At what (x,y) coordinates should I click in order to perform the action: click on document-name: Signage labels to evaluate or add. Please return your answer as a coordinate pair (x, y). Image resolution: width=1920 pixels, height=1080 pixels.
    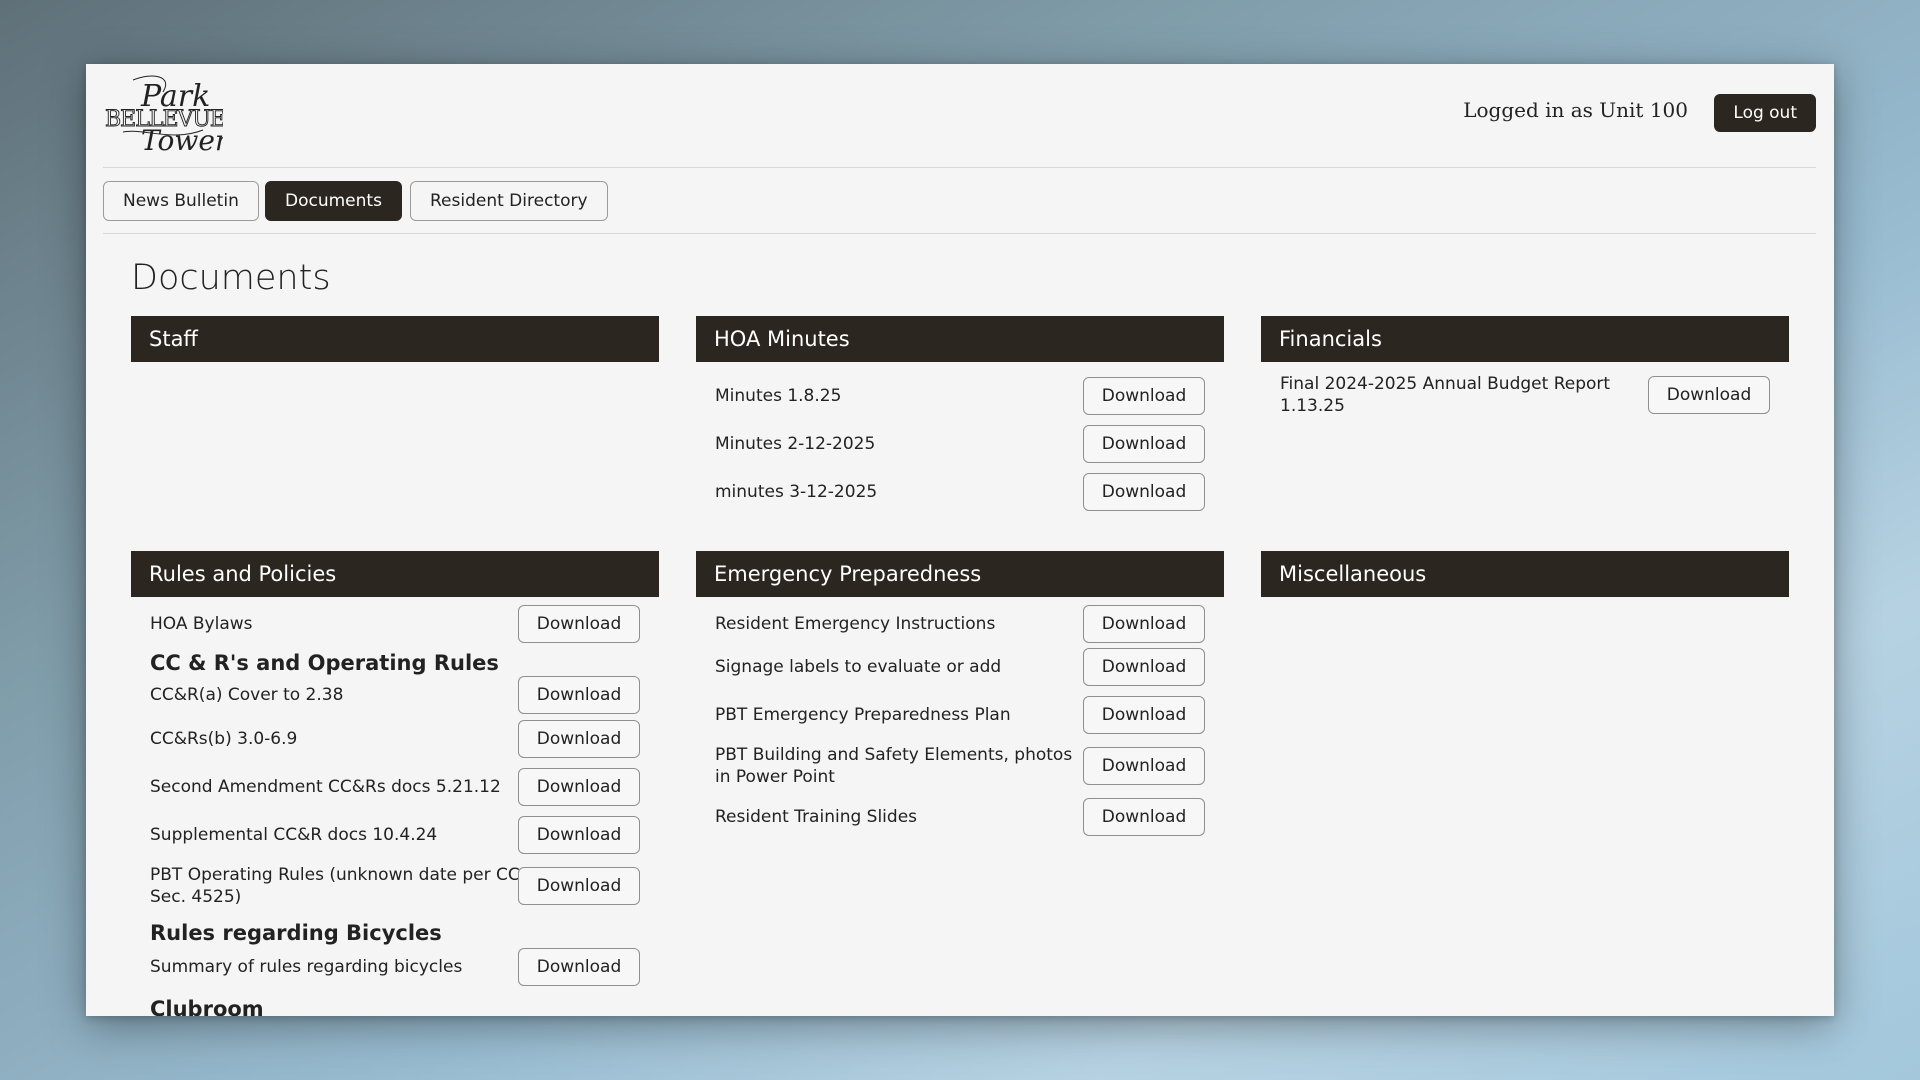
    Looking at the image, I should click on (858, 667).